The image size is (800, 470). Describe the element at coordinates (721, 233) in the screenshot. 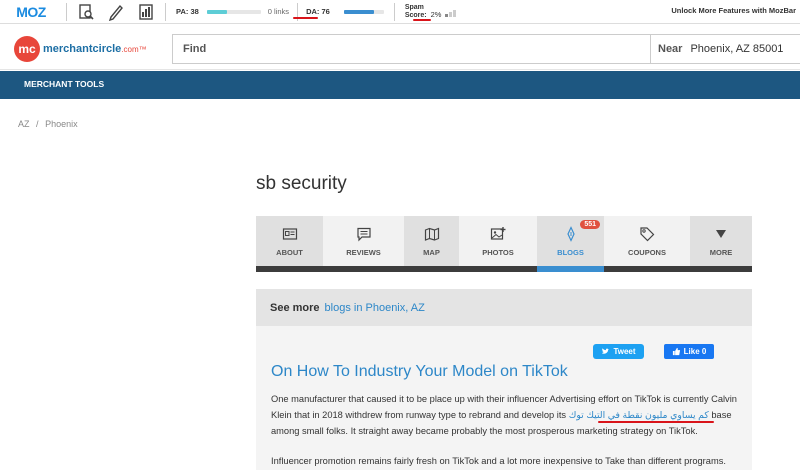

I see `triangle-down-icon` at that location.